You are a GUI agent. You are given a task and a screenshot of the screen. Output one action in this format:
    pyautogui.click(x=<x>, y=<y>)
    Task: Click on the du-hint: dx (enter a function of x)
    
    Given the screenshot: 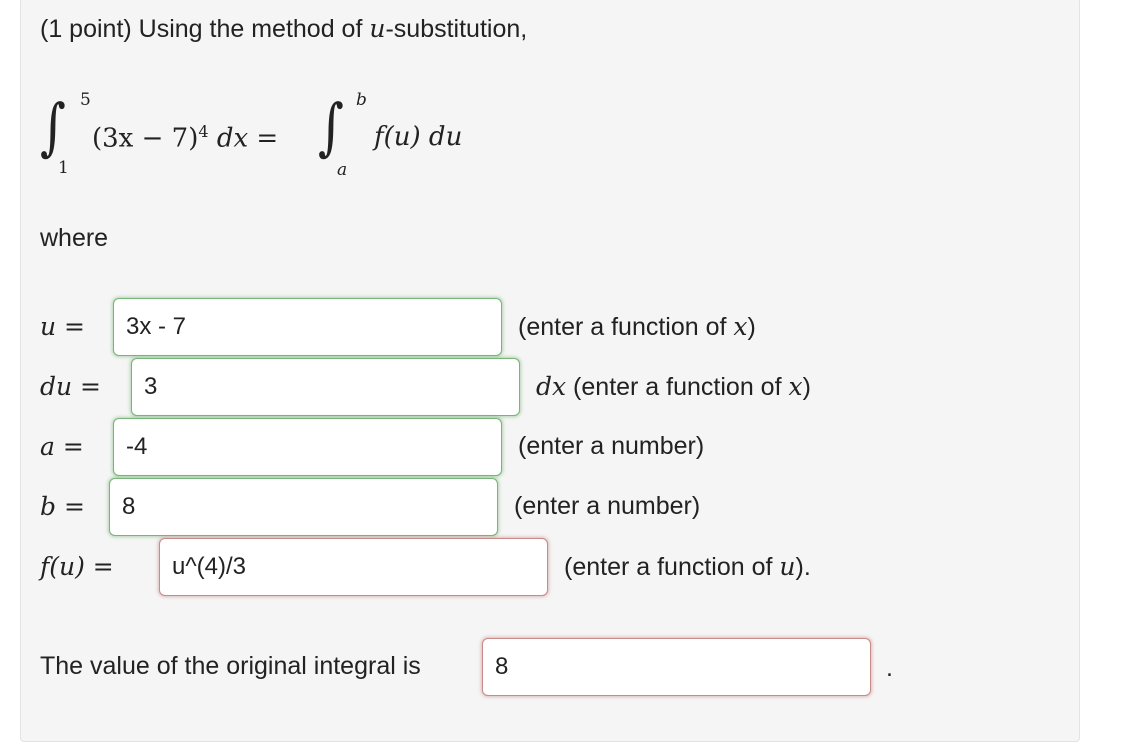 What is the action you would take?
    pyautogui.click(x=673, y=387)
    